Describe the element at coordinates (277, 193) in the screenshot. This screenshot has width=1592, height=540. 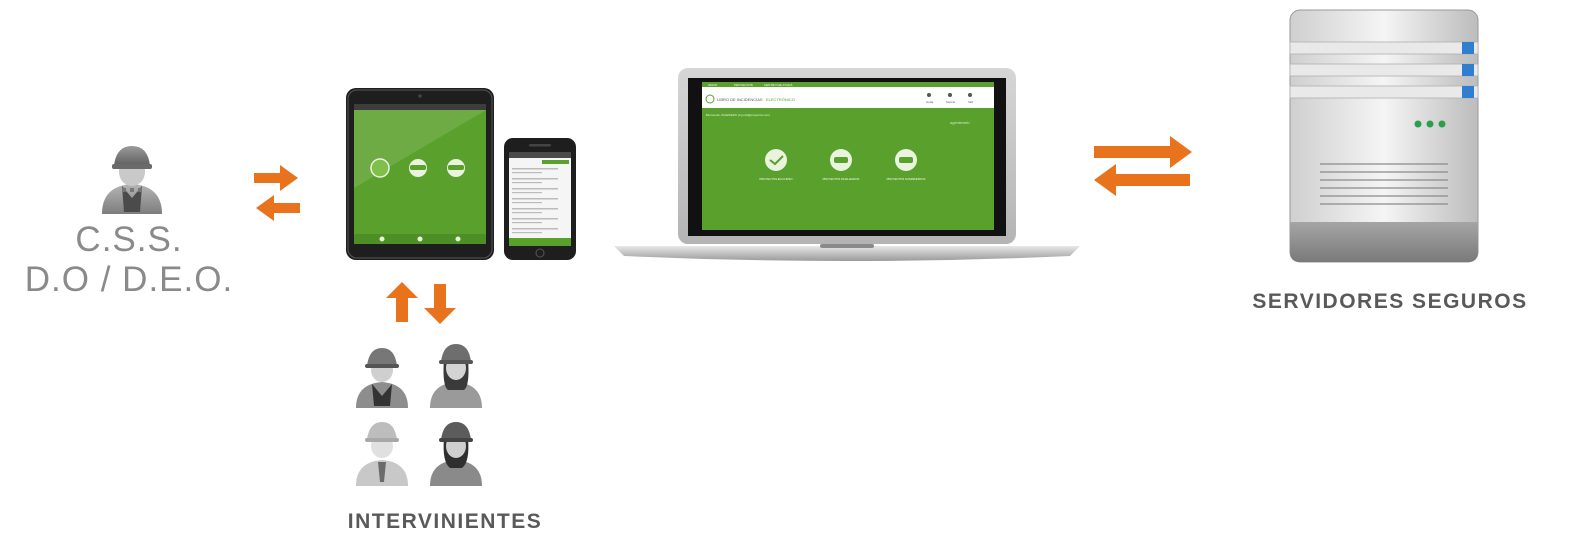
I see `exchange-arrows-icon` at that location.